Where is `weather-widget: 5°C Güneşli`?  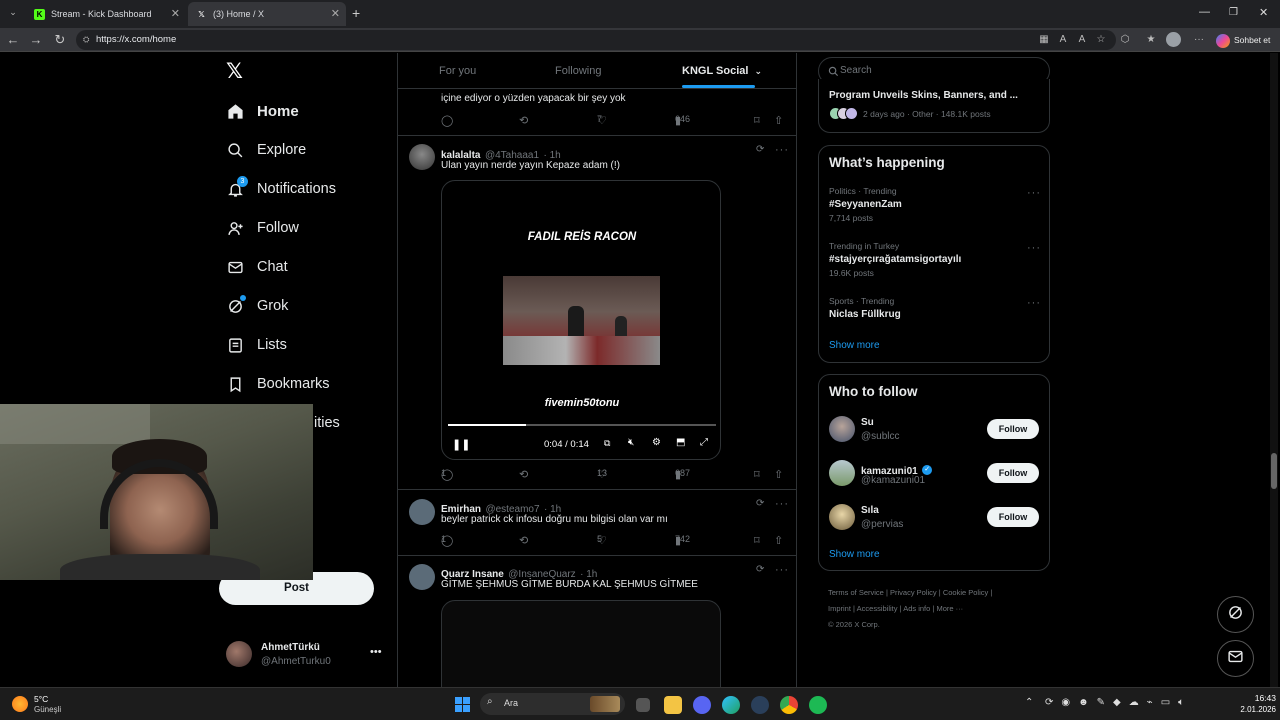 weather-widget: 5°C Güneşli is located at coordinates (47, 705).